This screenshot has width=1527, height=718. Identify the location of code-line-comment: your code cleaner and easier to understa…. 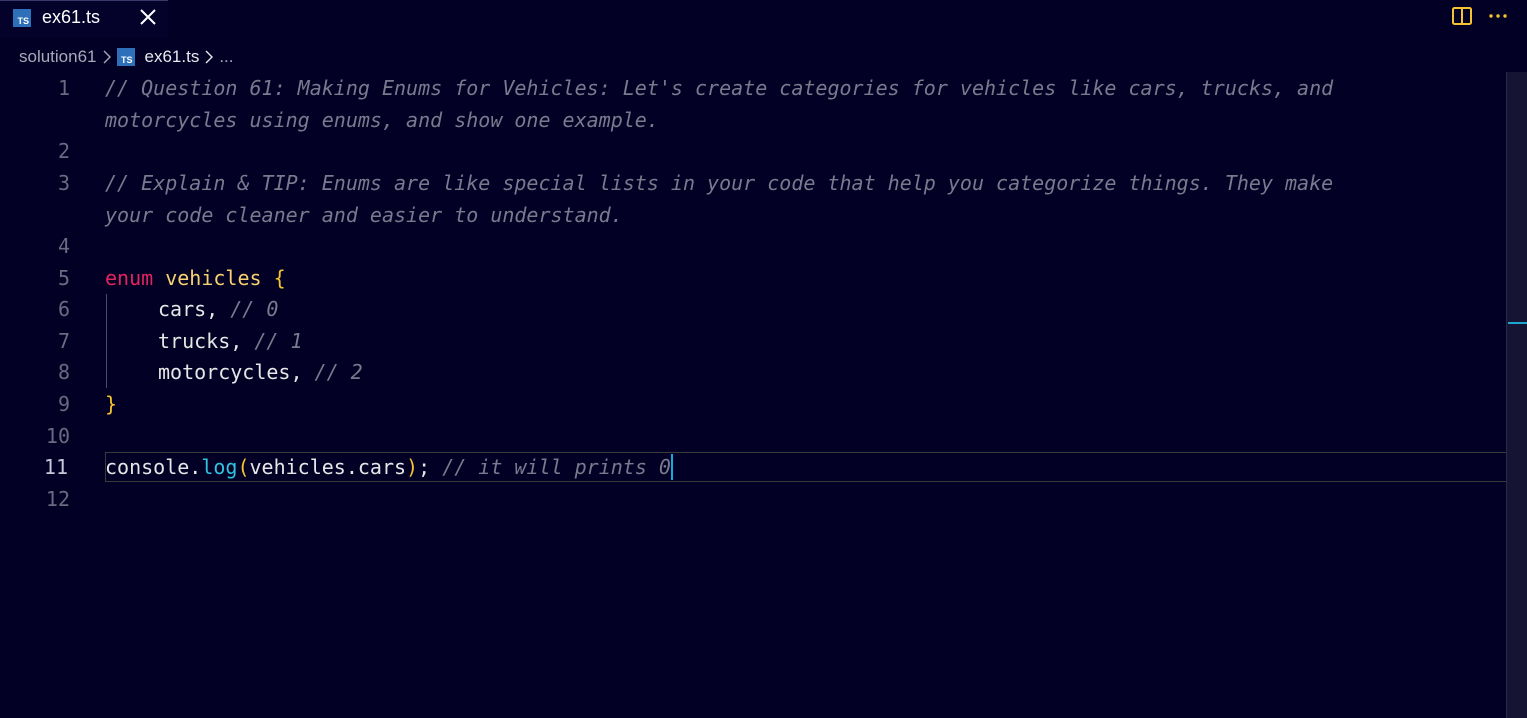
(364, 215).